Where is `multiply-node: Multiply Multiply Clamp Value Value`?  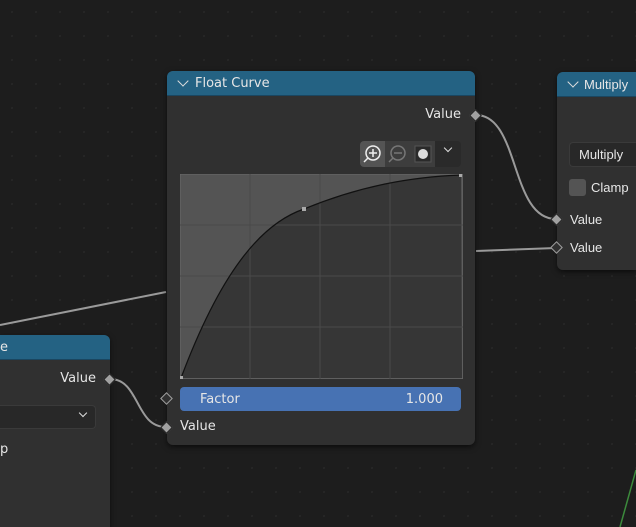
multiply-node: Multiply Multiply Clamp Value Value is located at coordinates (596, 171).